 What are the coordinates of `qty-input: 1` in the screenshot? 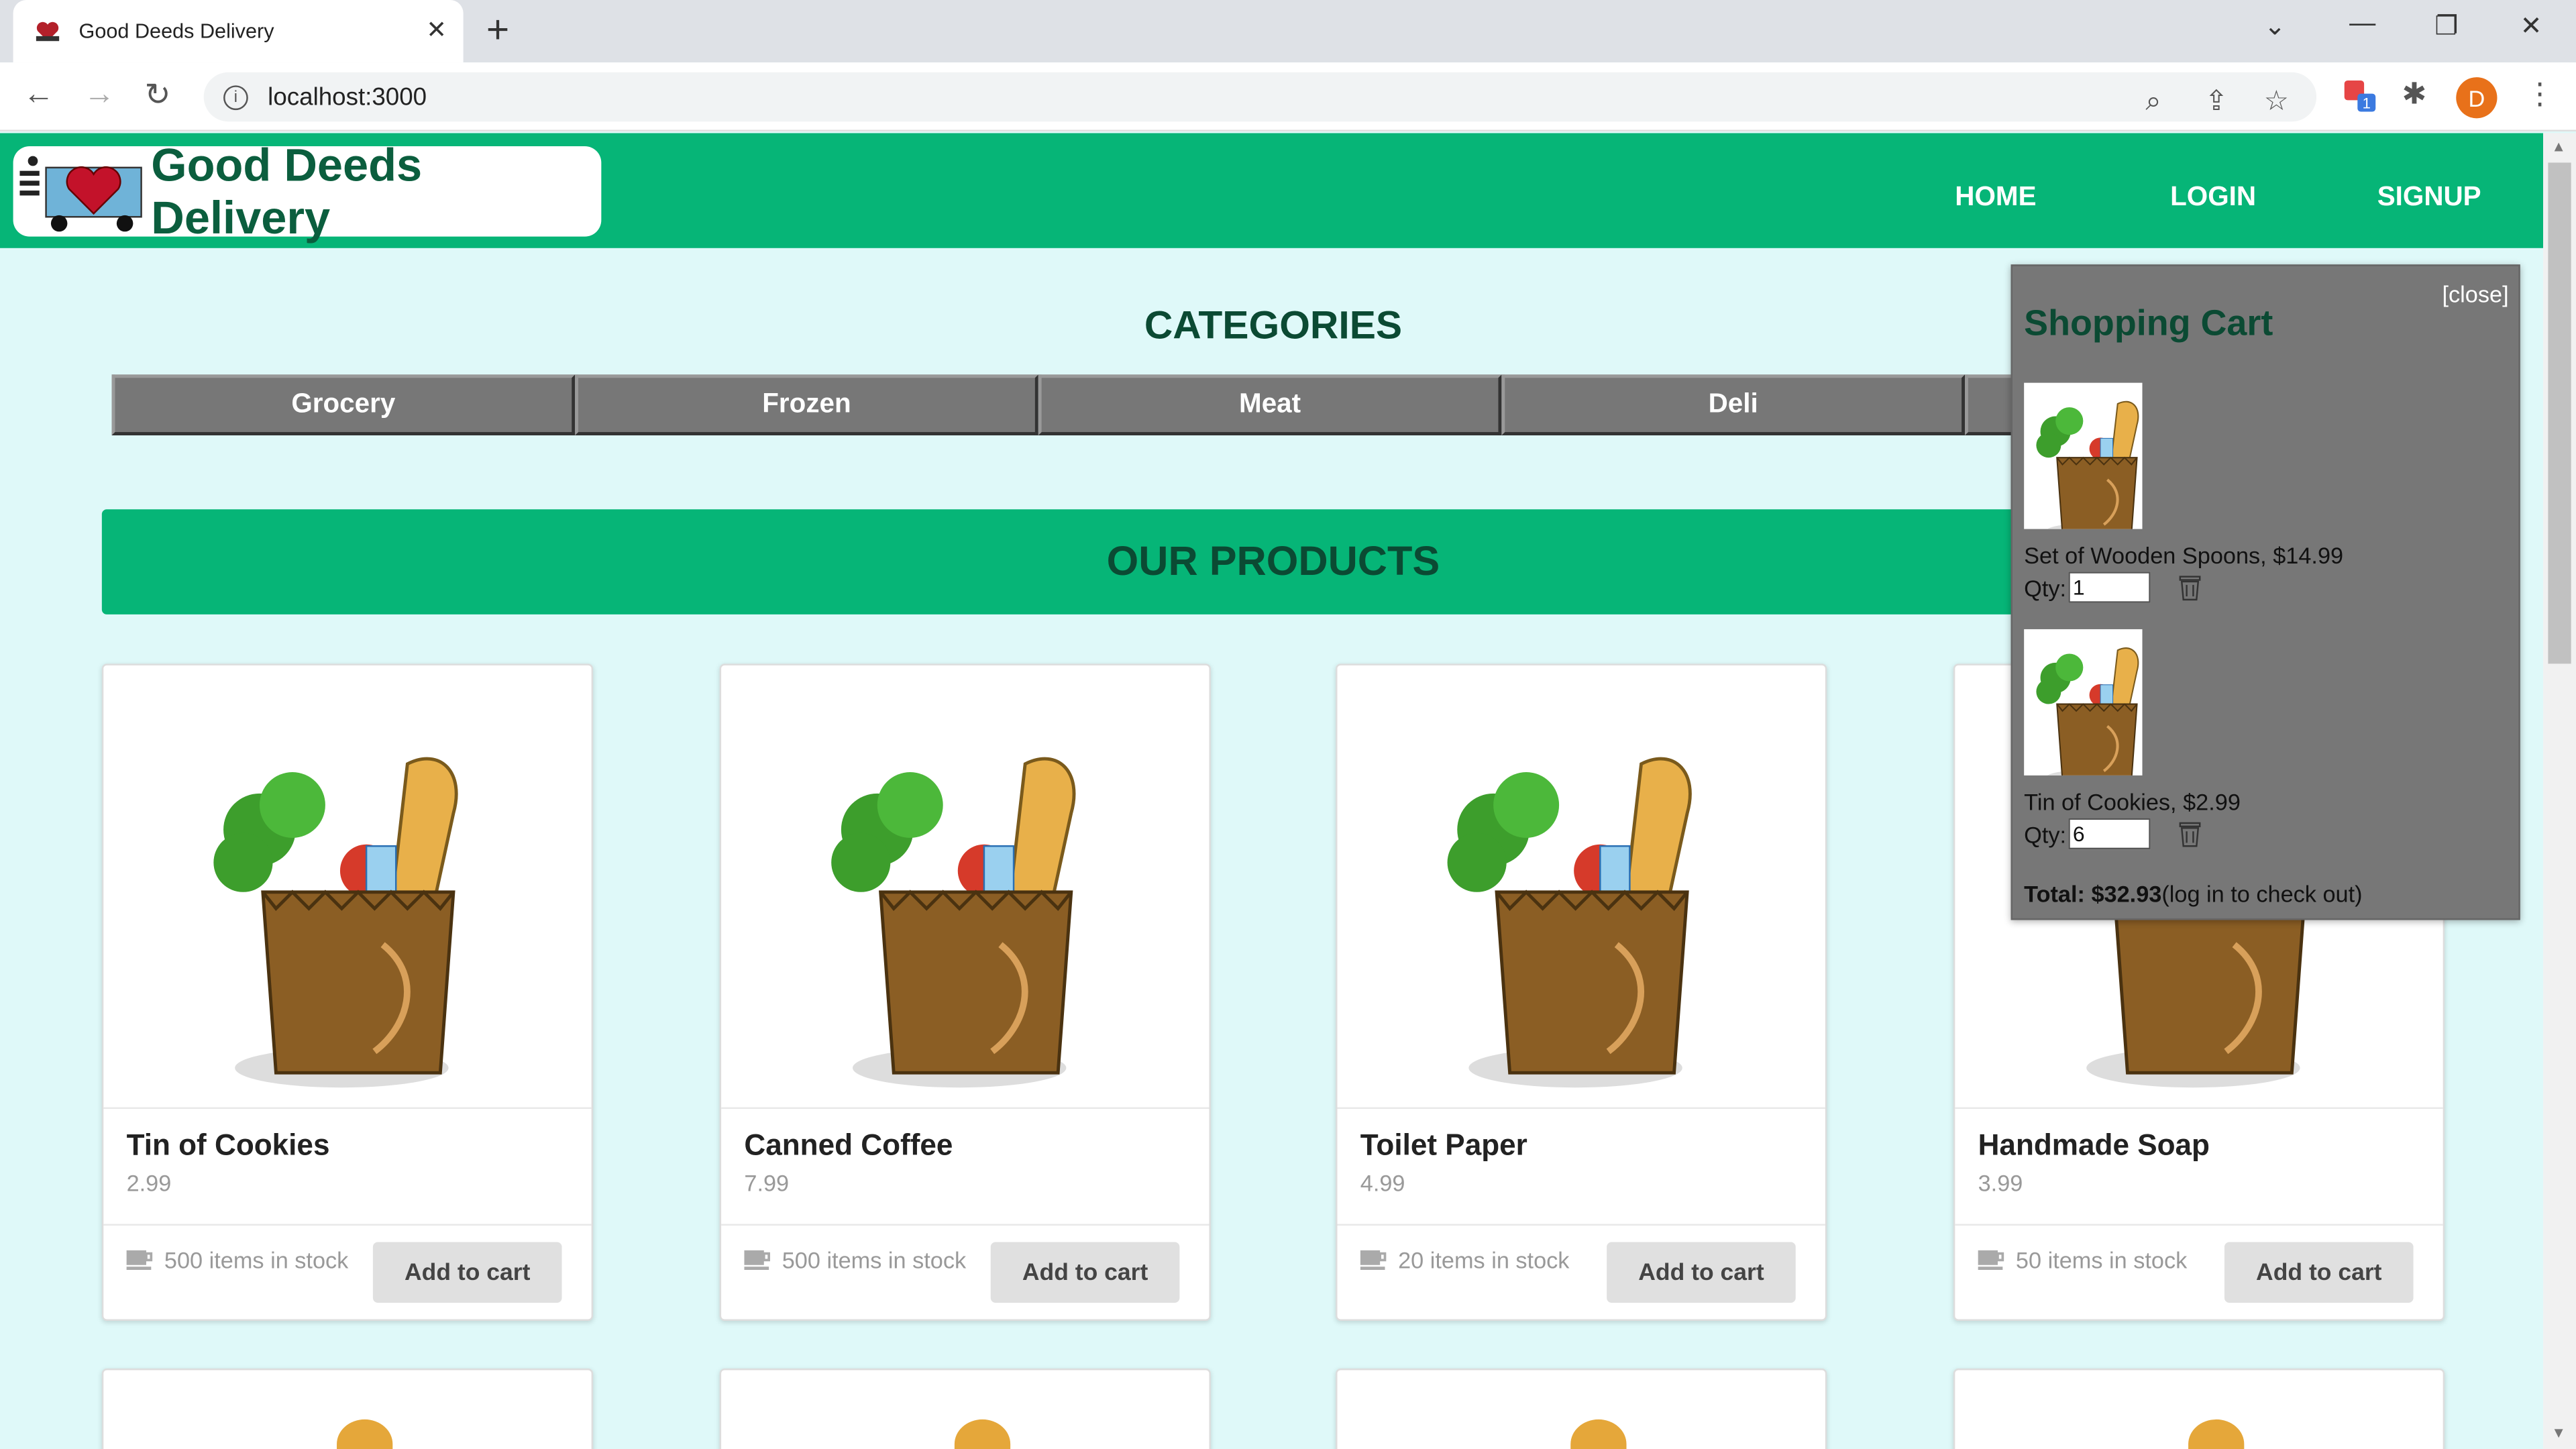 It's located at (2109, 587).